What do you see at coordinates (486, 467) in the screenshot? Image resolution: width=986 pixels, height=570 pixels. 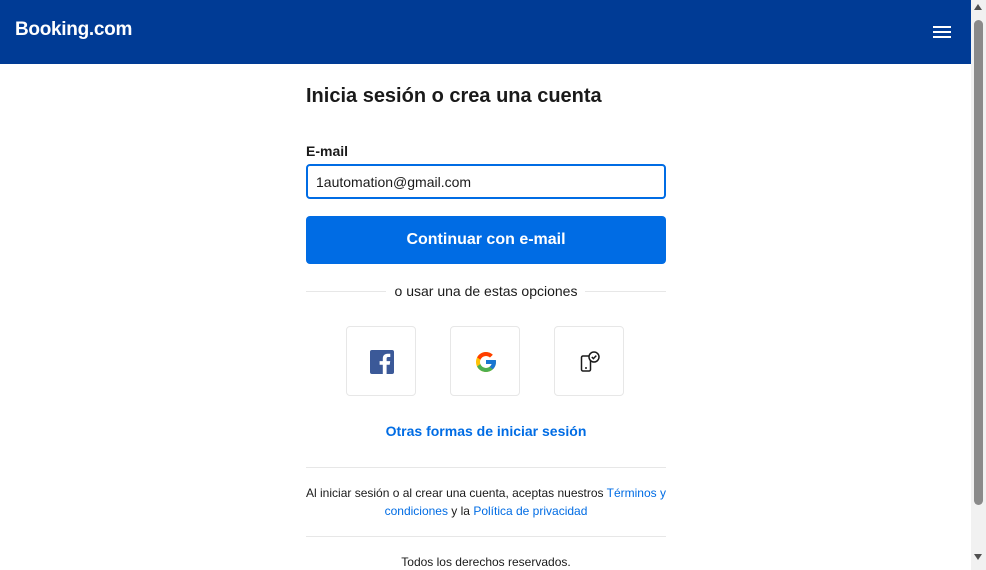 I see `separator-top` at bounding box center [486, 467].